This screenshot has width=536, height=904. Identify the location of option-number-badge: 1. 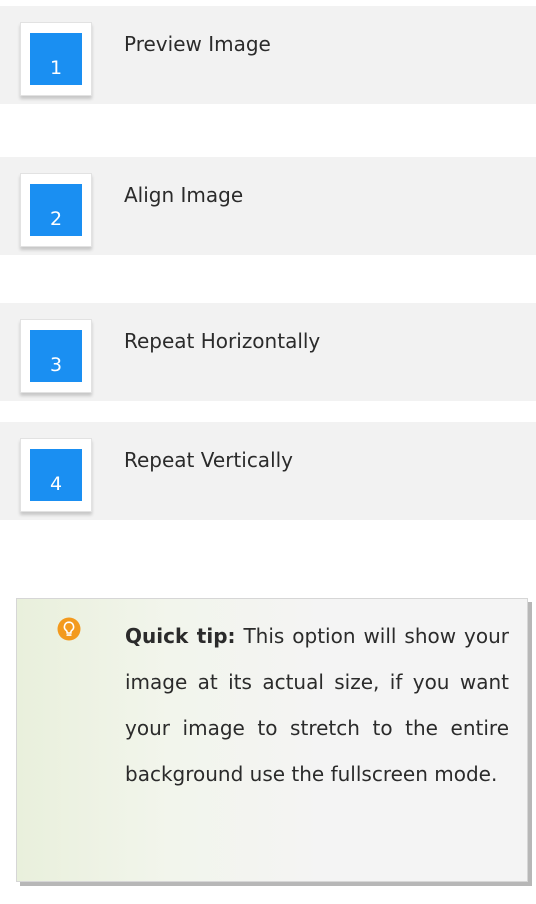
(56, 59).